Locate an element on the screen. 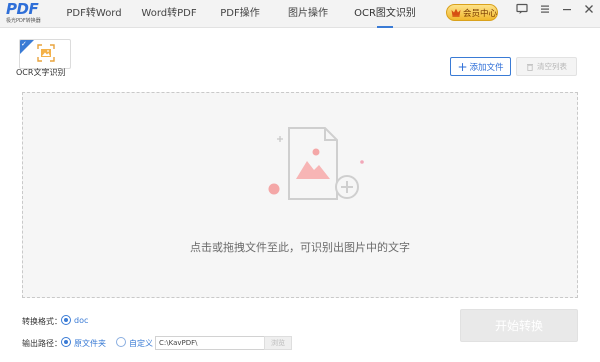  add-file-button: + 添加文件 is located at coordinates (480, 66).